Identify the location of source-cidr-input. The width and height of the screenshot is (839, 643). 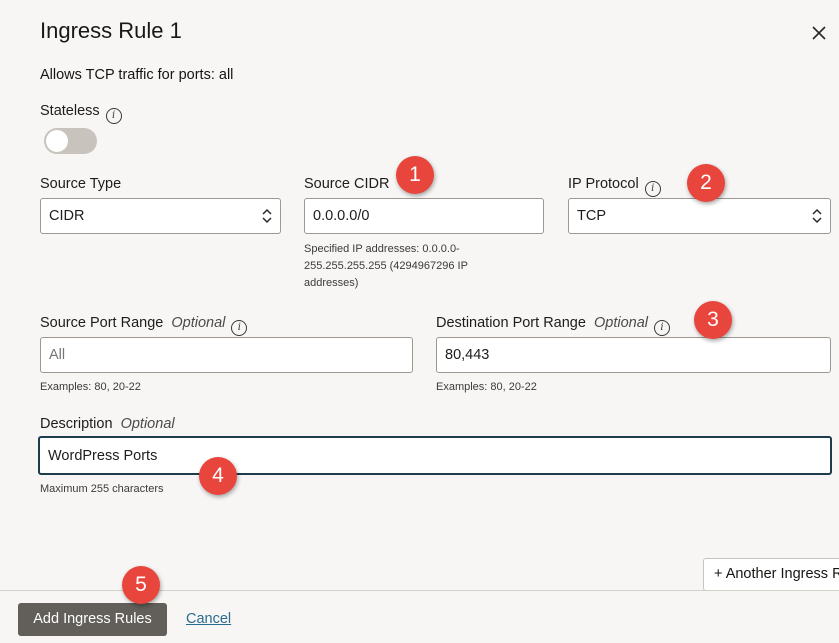
(424, 216).